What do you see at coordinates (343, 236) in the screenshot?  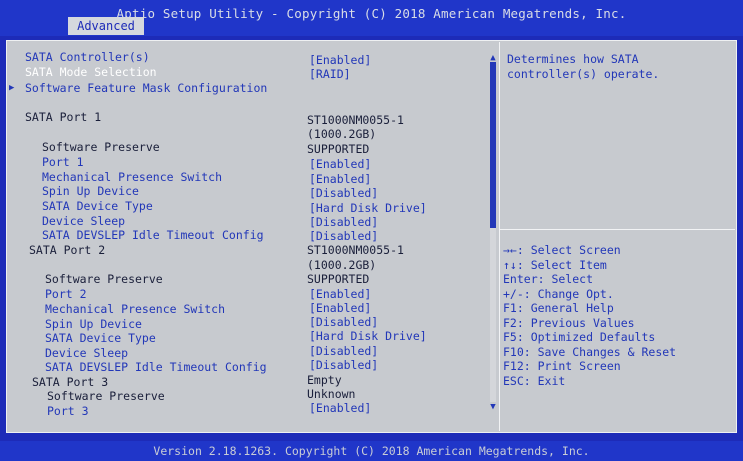 I see `port-1-devslep-value: [Disabled]` at bounding box center [343, 236].